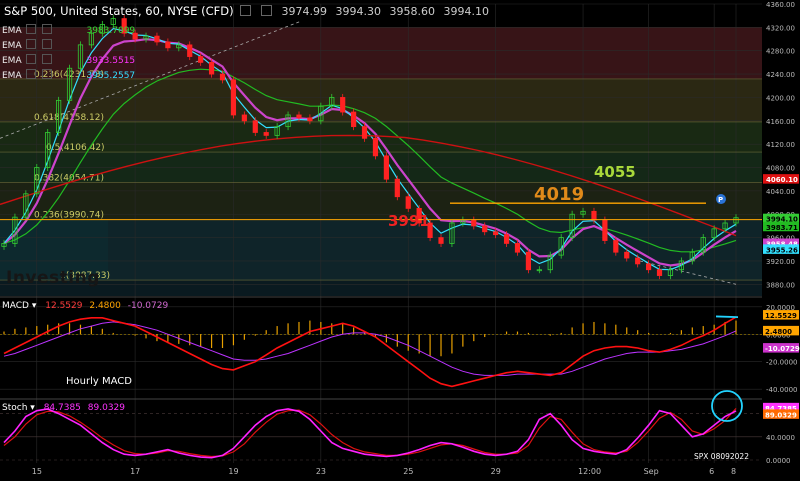  Describe the element at coordinates (782, 349) in the screenshot. I see `macd-badge-label: -10.0729` at that location.